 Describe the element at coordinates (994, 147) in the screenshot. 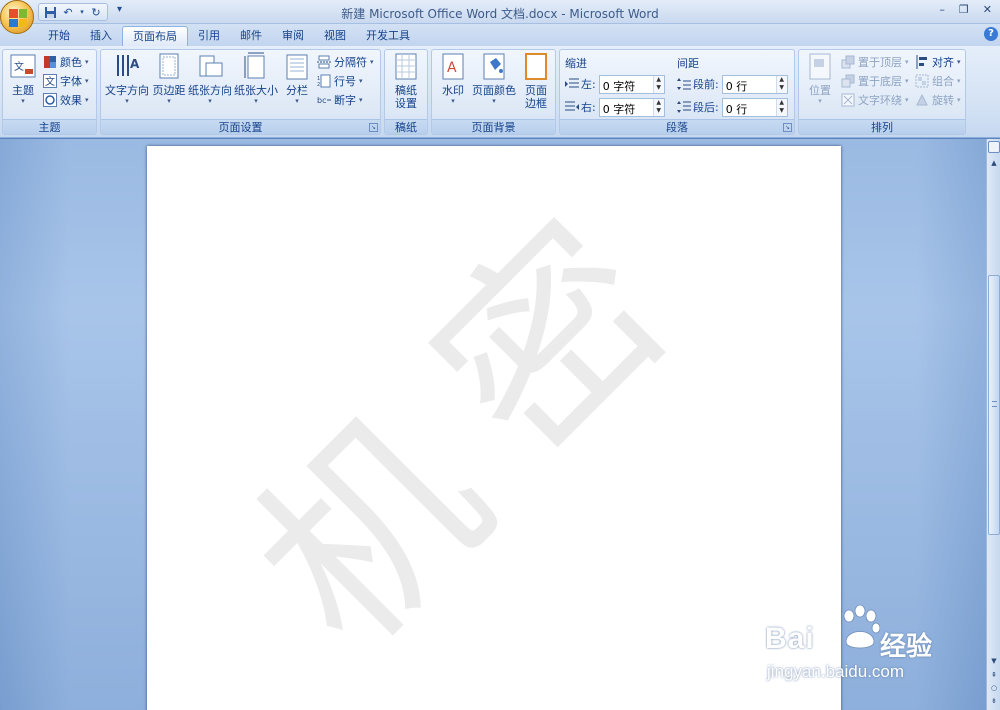

I see `ruler-toggle-icon` at that location.